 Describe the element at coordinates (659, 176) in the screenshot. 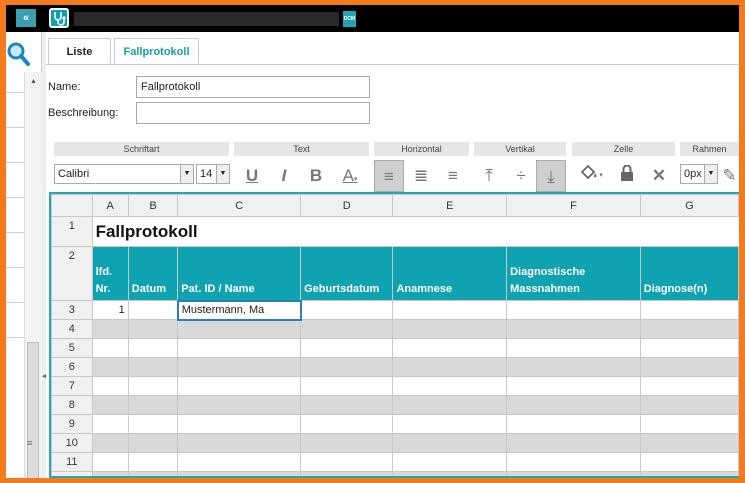

I see `clear-format-icon: ✕` at that location.